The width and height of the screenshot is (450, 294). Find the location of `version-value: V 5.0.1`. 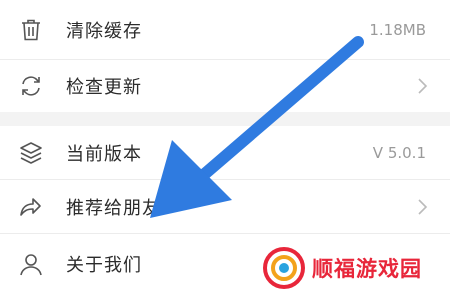

version-value: V 5.0.1 is located at coordinates (399, 152).